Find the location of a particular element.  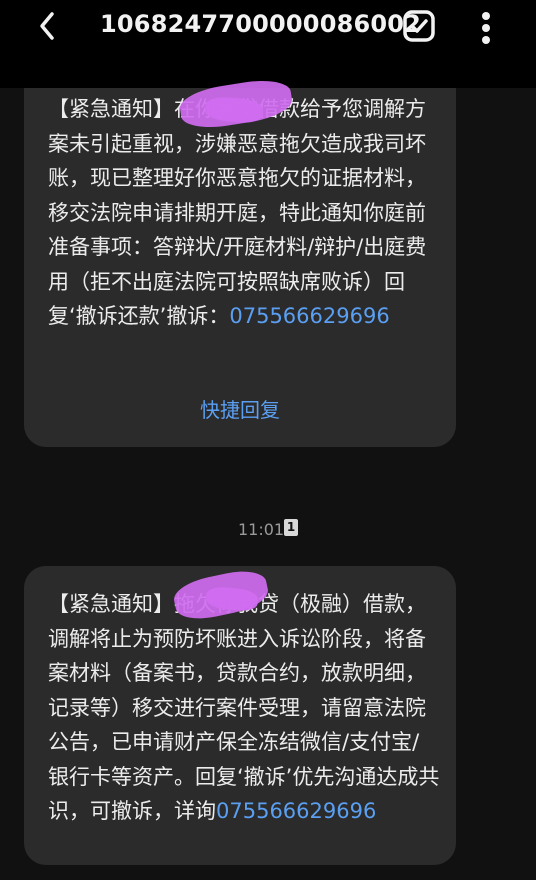

top-app-bar: 1068247700000086002 is located at coordinates (268, 44).